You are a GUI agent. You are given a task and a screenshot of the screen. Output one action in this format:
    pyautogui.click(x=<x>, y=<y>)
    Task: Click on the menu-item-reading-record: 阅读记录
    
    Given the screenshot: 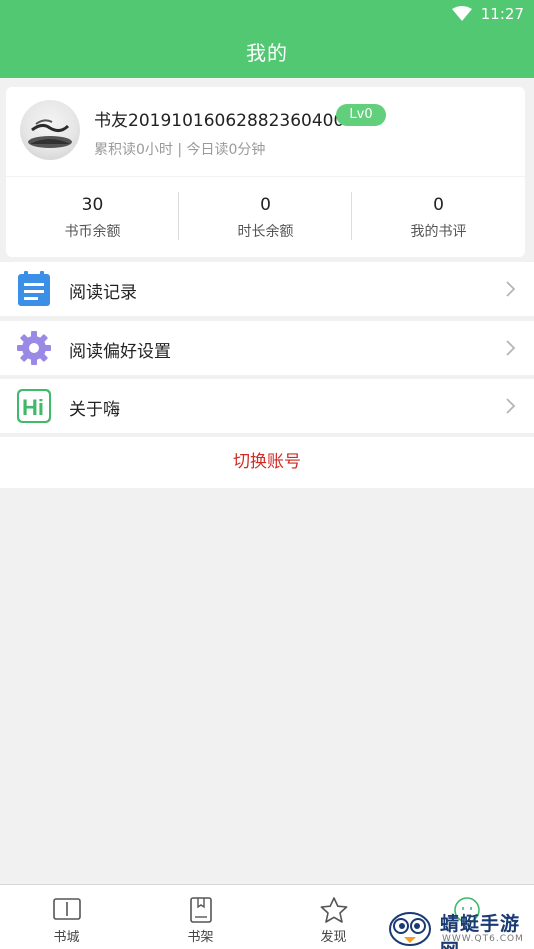 What is the action you would take?
    pyautogui.click(x=267, y=289)
    